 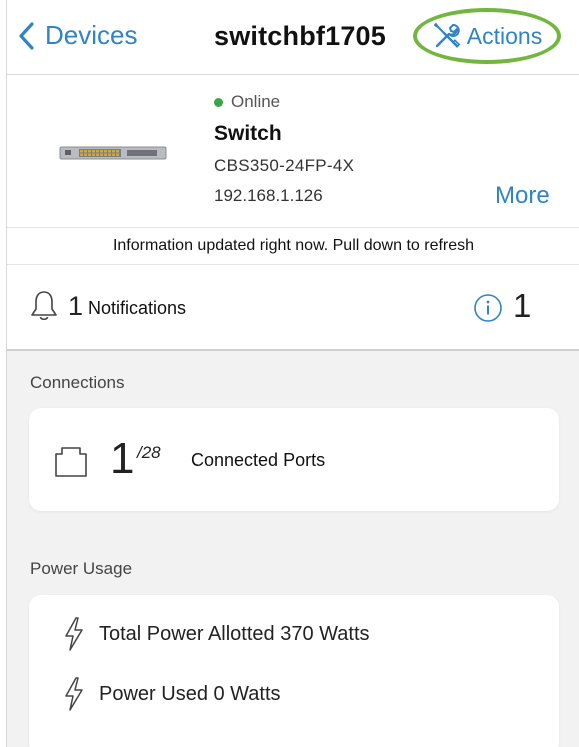 I want to click on connections-section-title: Connections, so click(x=77, y=382).